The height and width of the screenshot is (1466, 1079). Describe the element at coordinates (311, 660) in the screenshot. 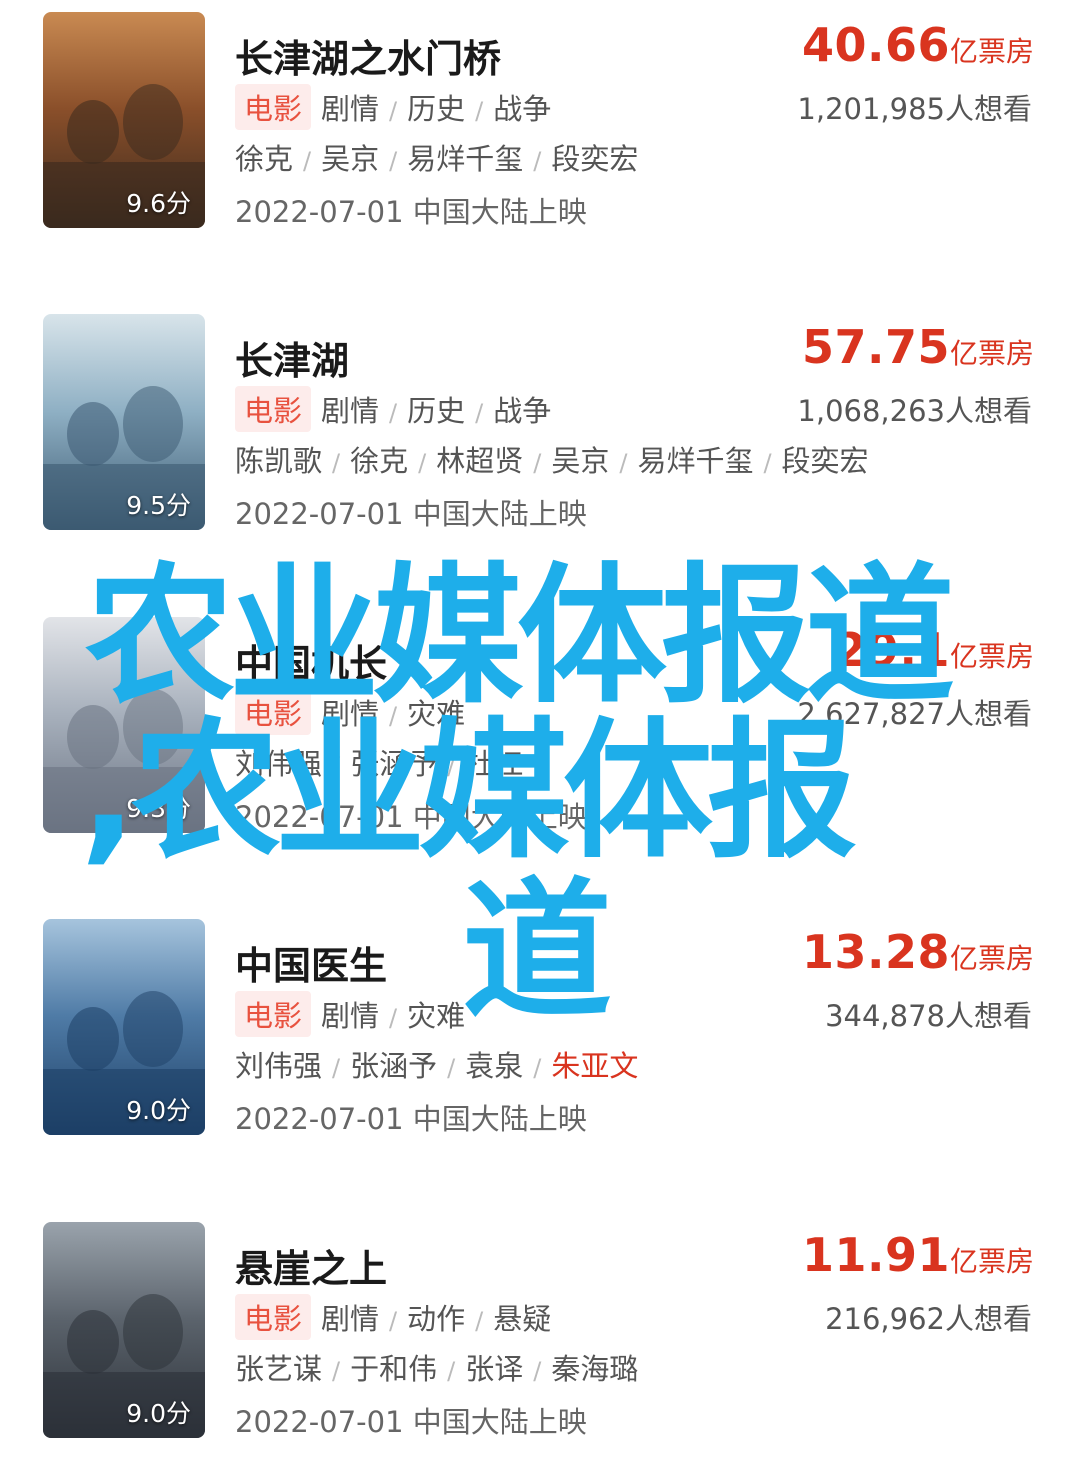

I see `movie-title: 中国机长` at that location.